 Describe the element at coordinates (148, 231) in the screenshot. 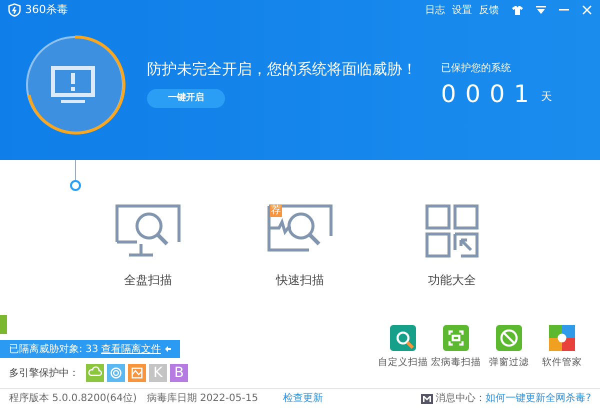

I see `monitor-magnifier-icon` at that location.